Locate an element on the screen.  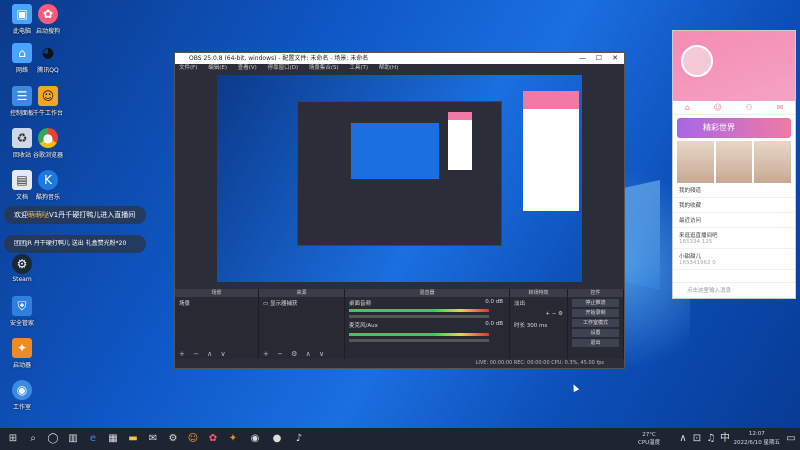
row-channel: 我的頻道 is located at coordinates (734, 190).